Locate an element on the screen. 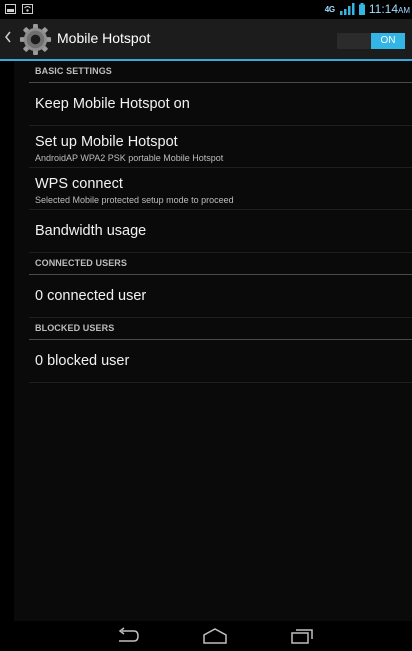 This screenshot has width=412, height=651. recent-apps-icon is located at coordinates (303, 636).